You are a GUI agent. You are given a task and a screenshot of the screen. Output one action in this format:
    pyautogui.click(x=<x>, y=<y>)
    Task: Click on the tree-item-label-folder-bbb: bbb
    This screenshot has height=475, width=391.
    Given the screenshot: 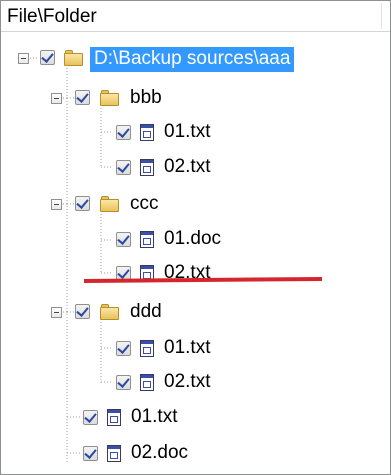 What is the action you would take?
    pyautogui.click(x=146, y=98)
    